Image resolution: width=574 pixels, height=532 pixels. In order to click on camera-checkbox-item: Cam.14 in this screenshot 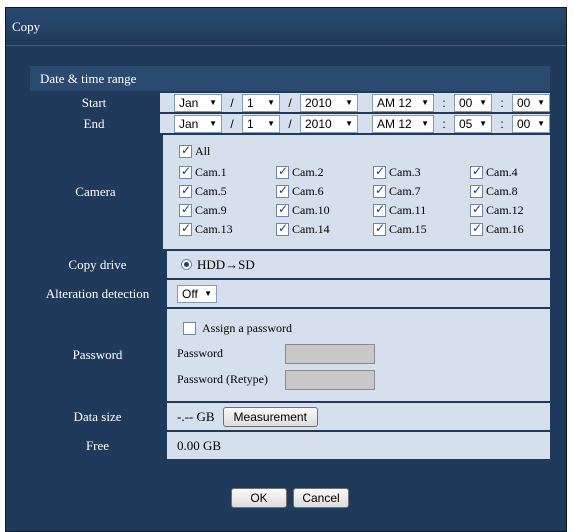, I will do `click(324, 229)`.